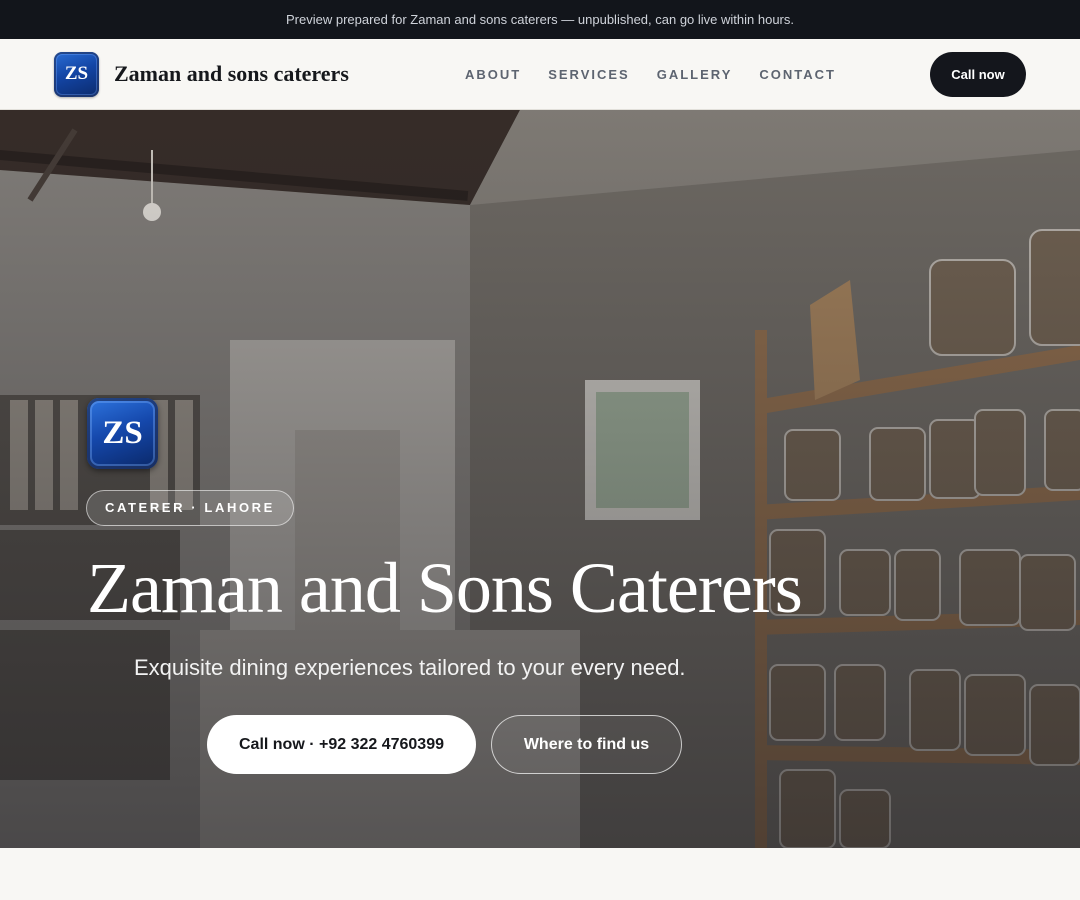 This screenshot has height=900, width=1080. Describe the element at coordinates (122, 433) in the screenshot. I see `hero-logo: ZS` at that location.